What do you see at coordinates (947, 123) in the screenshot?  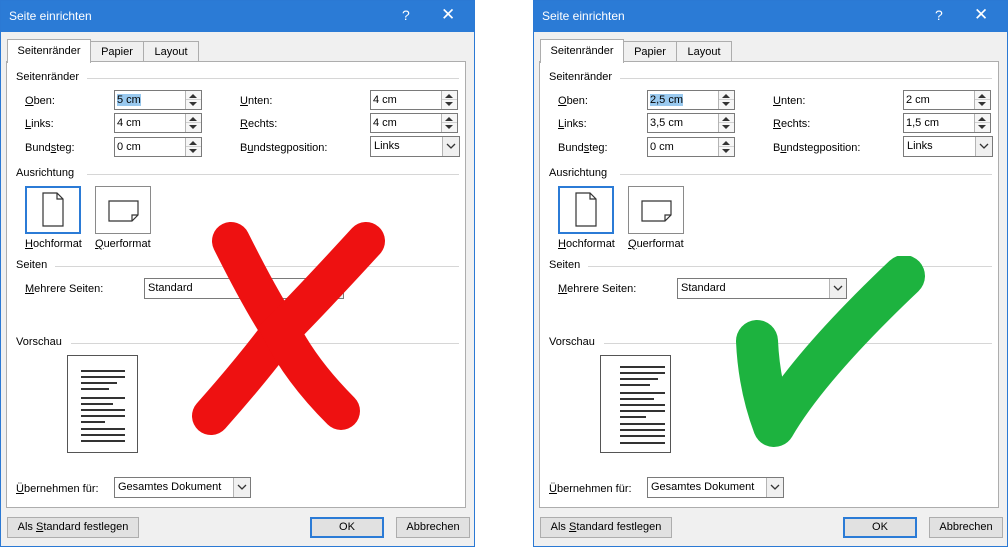 I see `right-margin-spinner: 1,5 cm` at bounding box center [947, 123].